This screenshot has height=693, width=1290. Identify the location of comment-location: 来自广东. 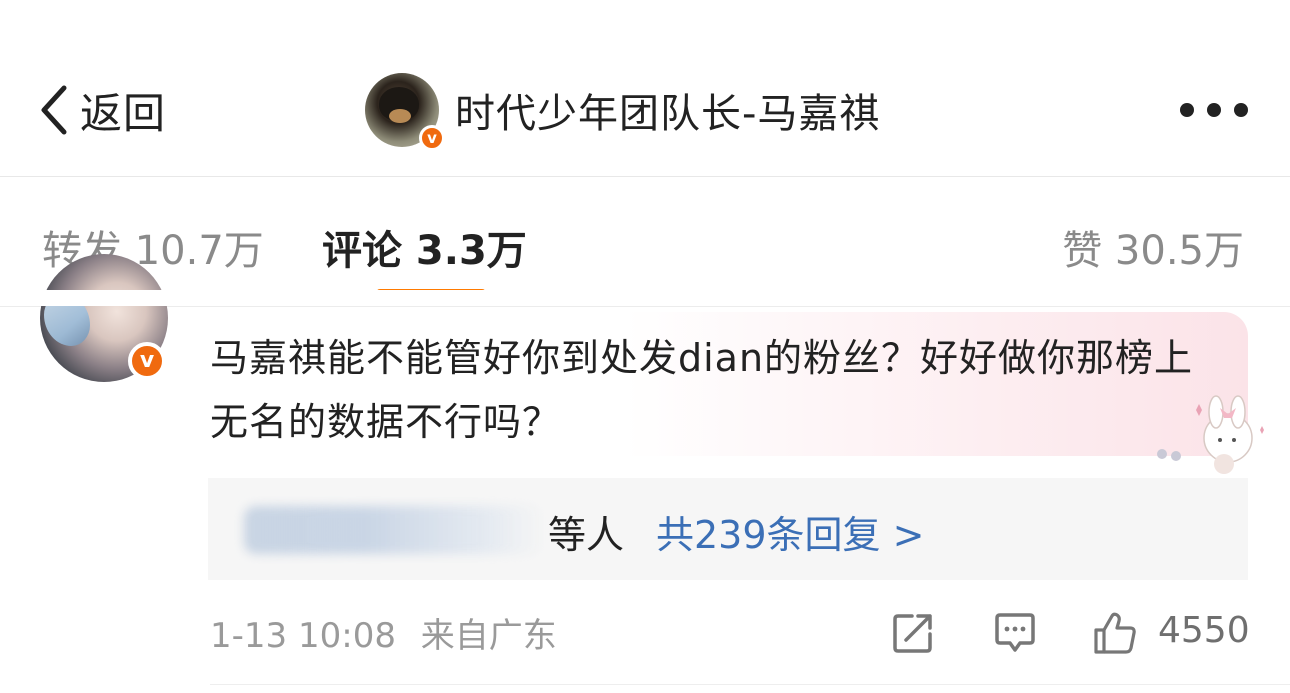
(488, 636).